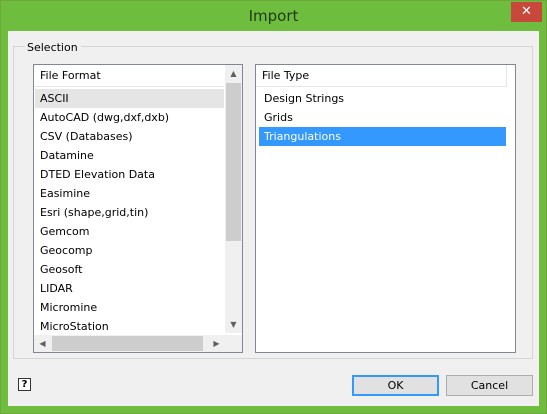 This screenshot has width=547, height=414. Describe the element at coordinates (233, 324) in the screenshot. I see `scroll-down-icon: ▼` at that location.